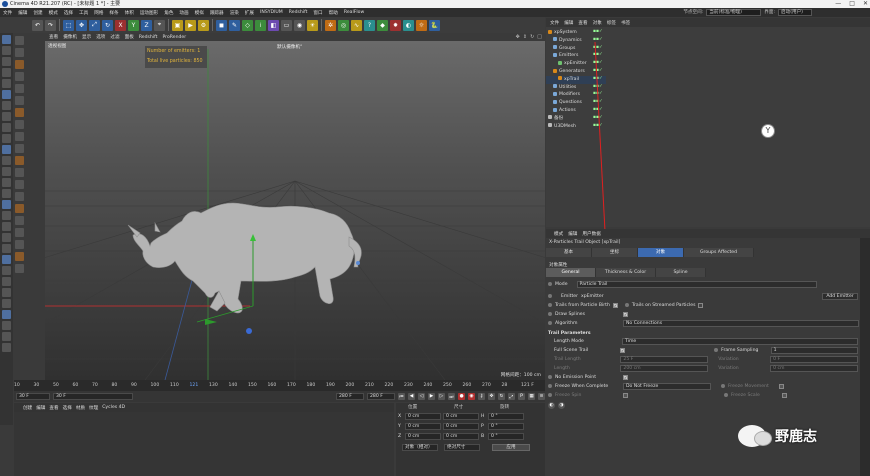 This screenshot has width=870, height=476. Describe the element at coordinates (781, 386) in the screenshot. I see `freeze-movement-checkbox` at that location.